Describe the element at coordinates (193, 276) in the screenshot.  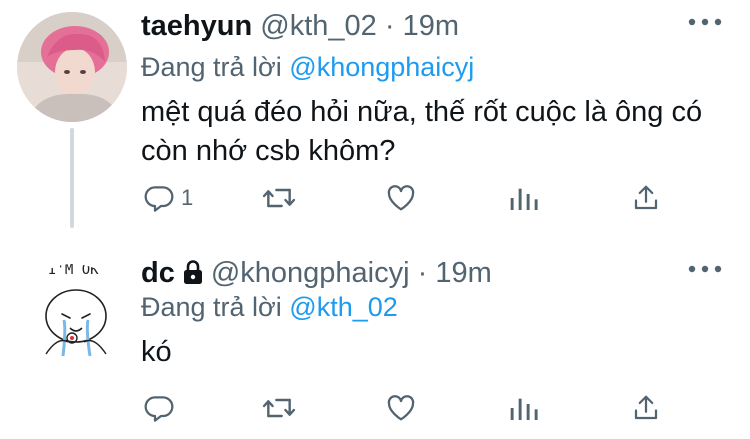
I see `lock-icon` at that location.